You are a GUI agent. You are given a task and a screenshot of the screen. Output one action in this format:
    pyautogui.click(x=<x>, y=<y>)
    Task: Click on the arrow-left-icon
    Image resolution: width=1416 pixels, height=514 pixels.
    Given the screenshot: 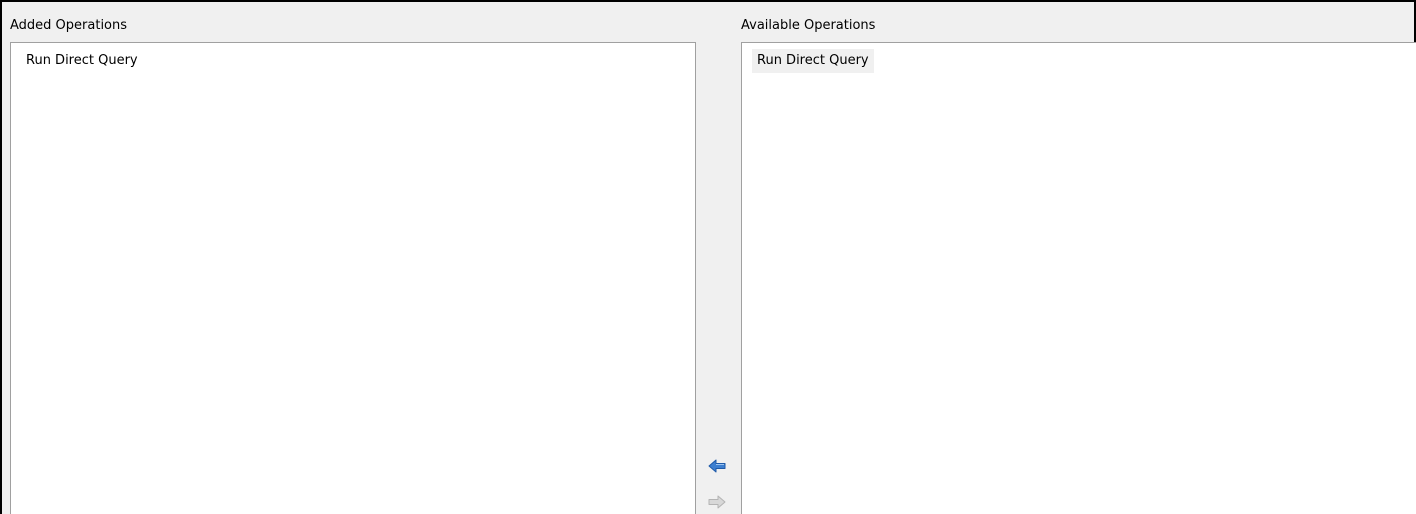 What is the action you would take?
    pyautogui.click(x=717, y=466)
    